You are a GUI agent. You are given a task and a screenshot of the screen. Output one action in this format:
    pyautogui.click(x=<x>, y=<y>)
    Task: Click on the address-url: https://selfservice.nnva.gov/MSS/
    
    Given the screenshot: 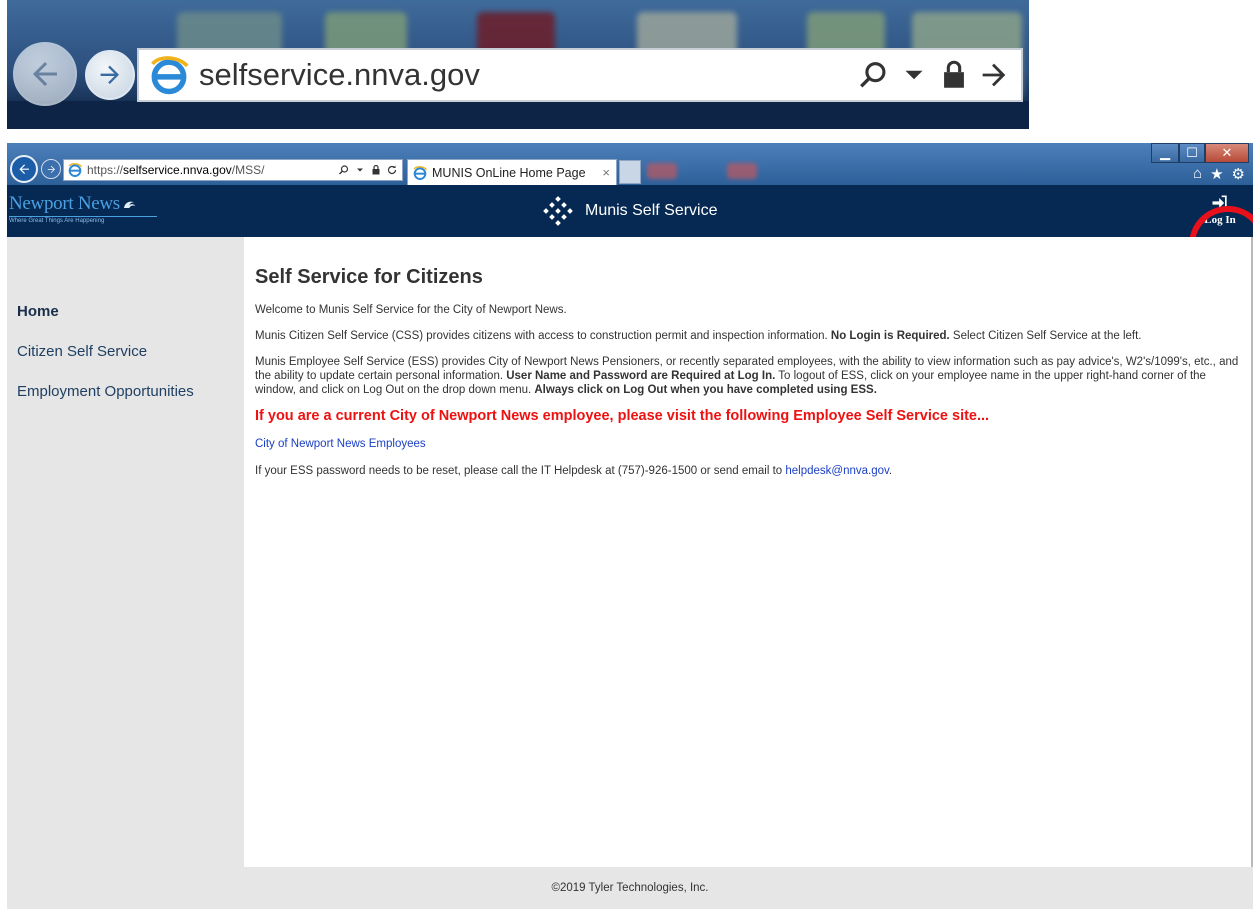 What is the action you would take?
    pyautogui.click(x=175, y=170)
    